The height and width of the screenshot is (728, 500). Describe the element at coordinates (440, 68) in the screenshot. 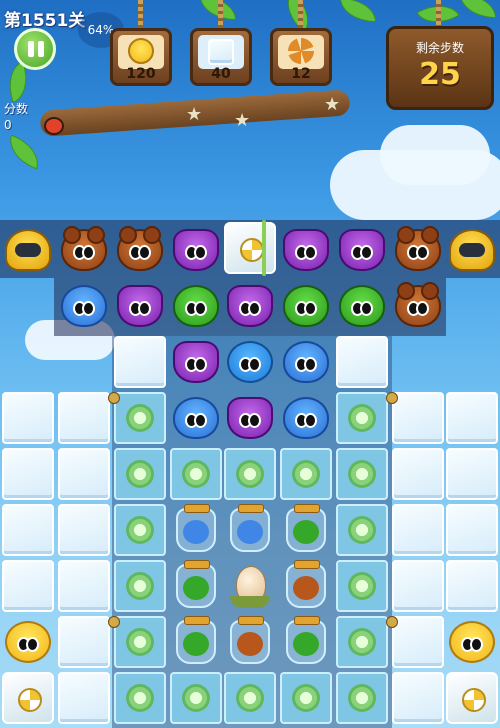

I see `moves-remaining-panel: 剩余步数 25` at that location.